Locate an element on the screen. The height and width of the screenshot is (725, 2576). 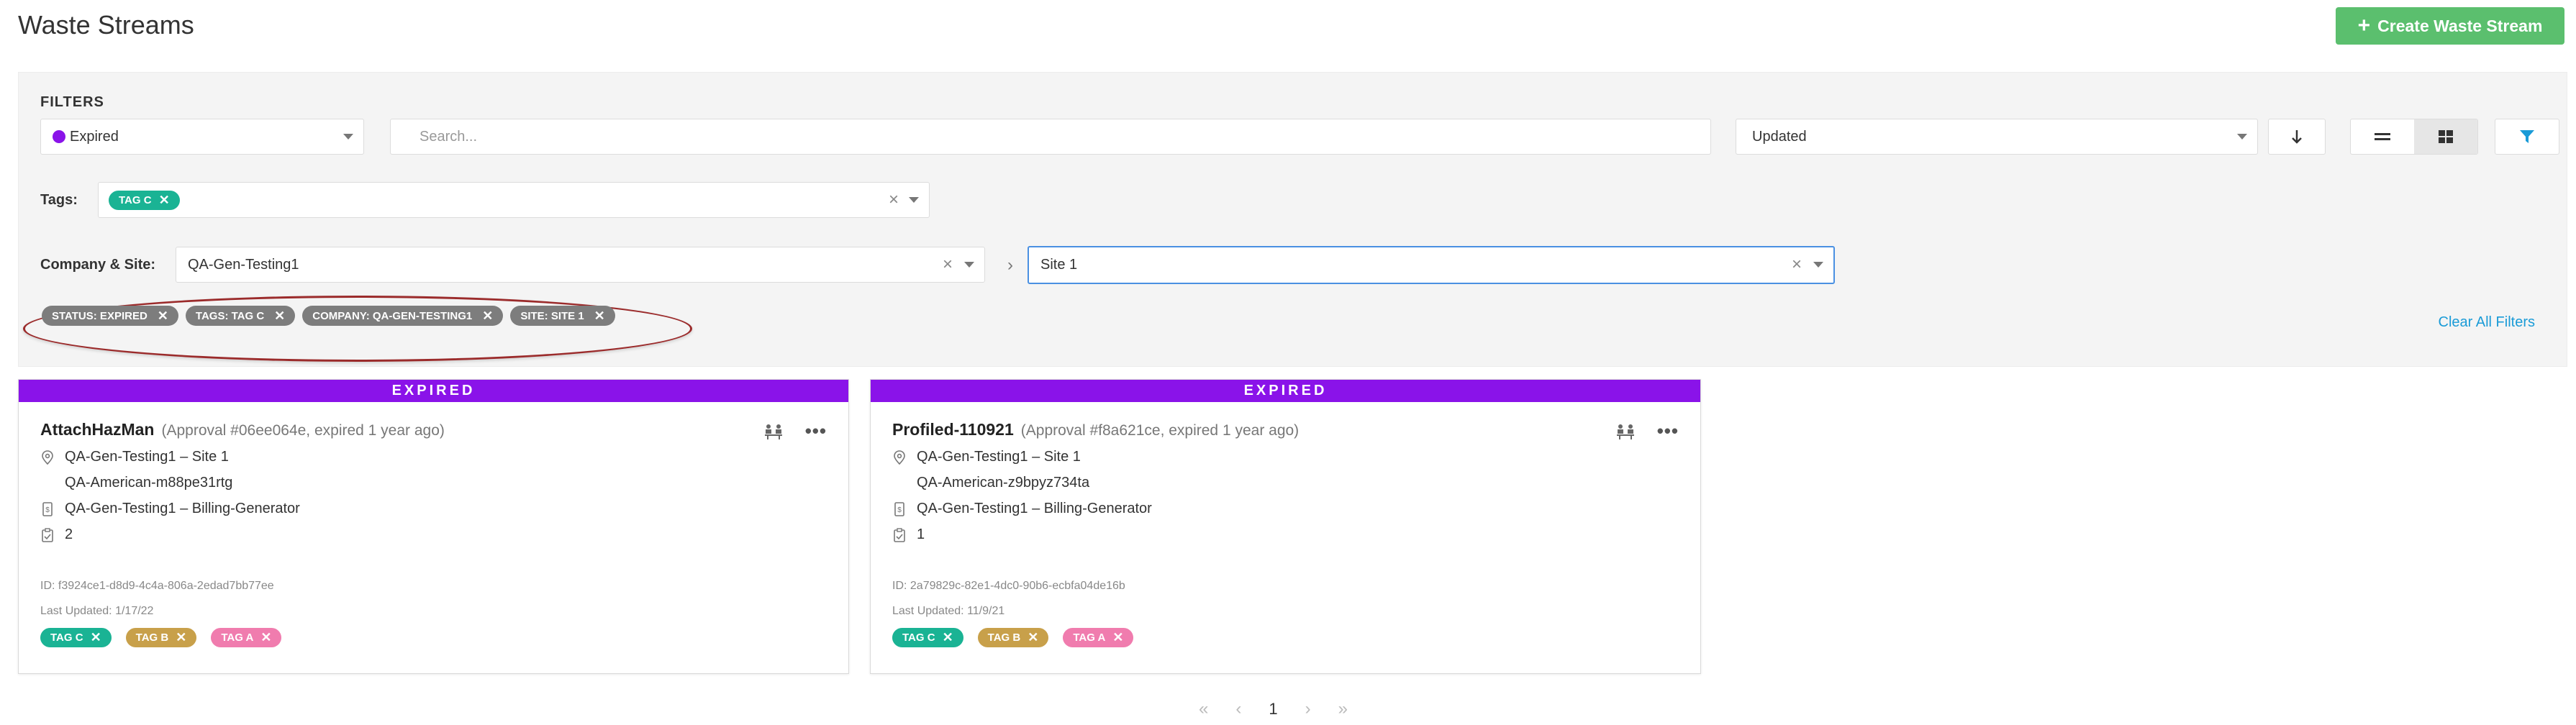
clear-tags-icon: × is located at coordinates (894, 200).